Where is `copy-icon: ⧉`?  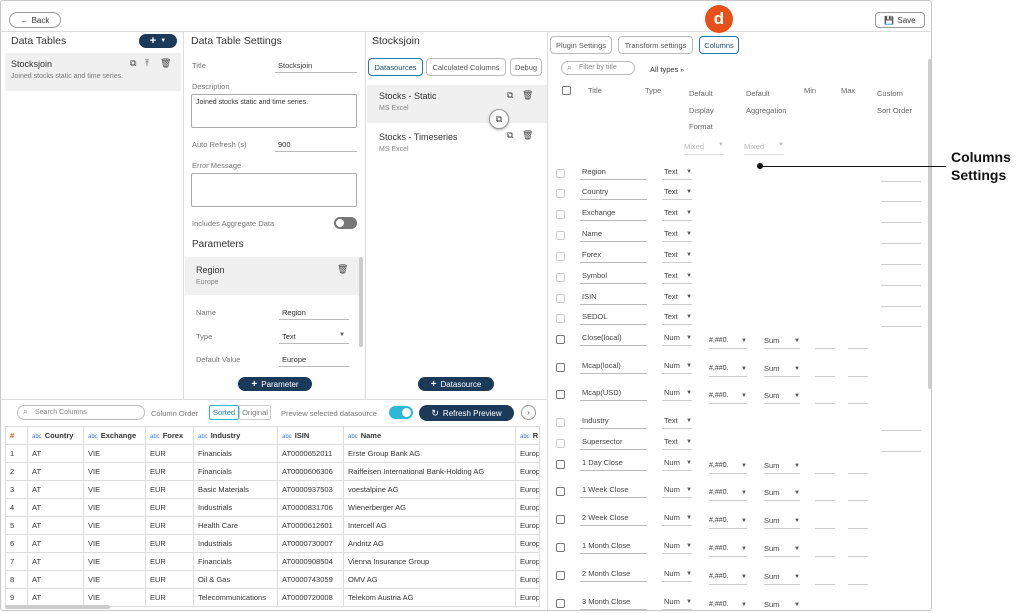 copy-icon: ⧉ is located at coordinates (510, 135).